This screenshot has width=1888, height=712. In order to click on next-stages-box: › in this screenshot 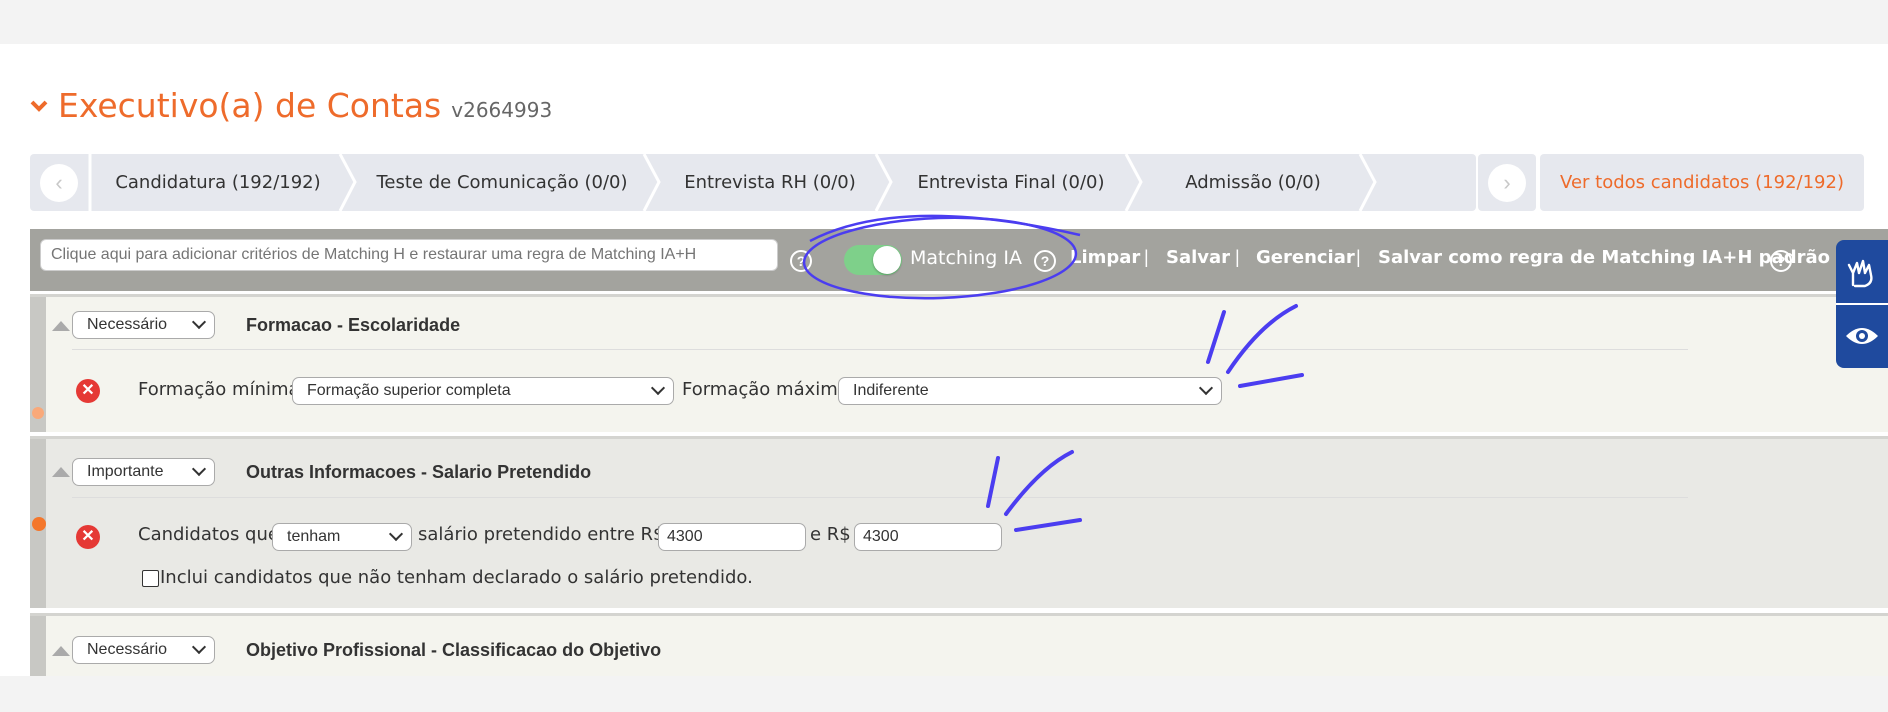, I will do `click(1507, 182)`.